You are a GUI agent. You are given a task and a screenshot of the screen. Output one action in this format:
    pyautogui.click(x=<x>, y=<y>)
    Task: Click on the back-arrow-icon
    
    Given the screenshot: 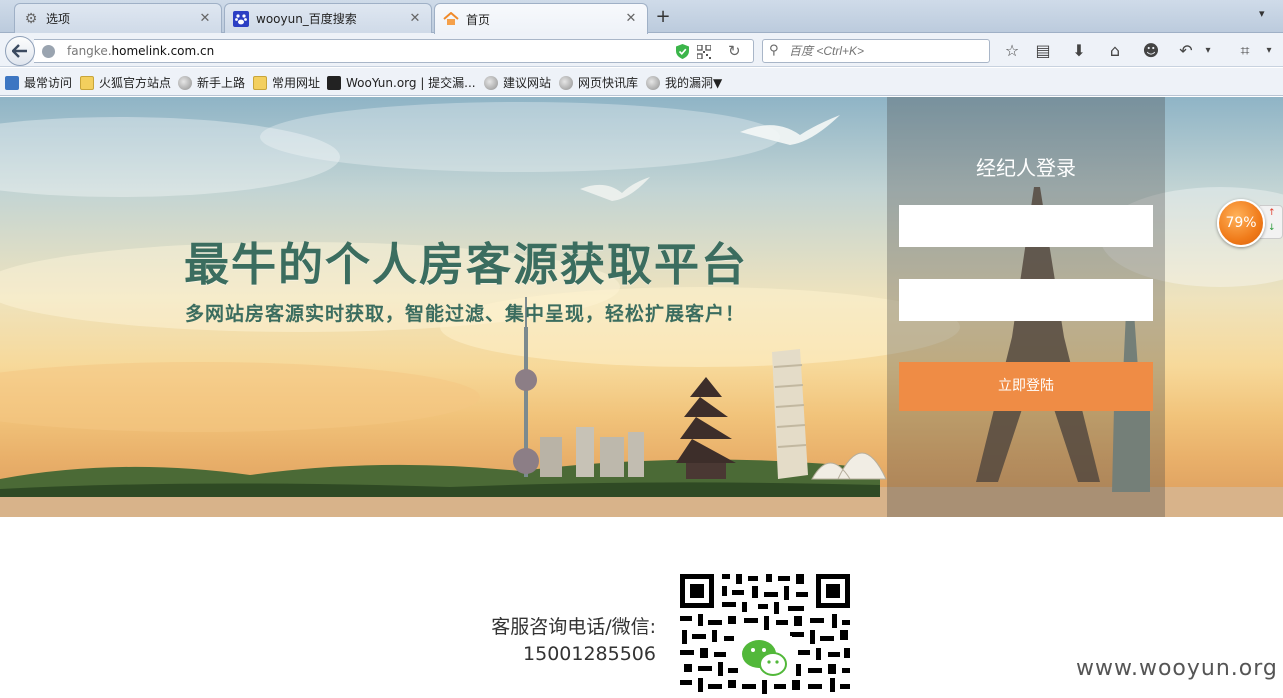 What is the action you would take?
    pyautogui.click(x=19, y=51)
    